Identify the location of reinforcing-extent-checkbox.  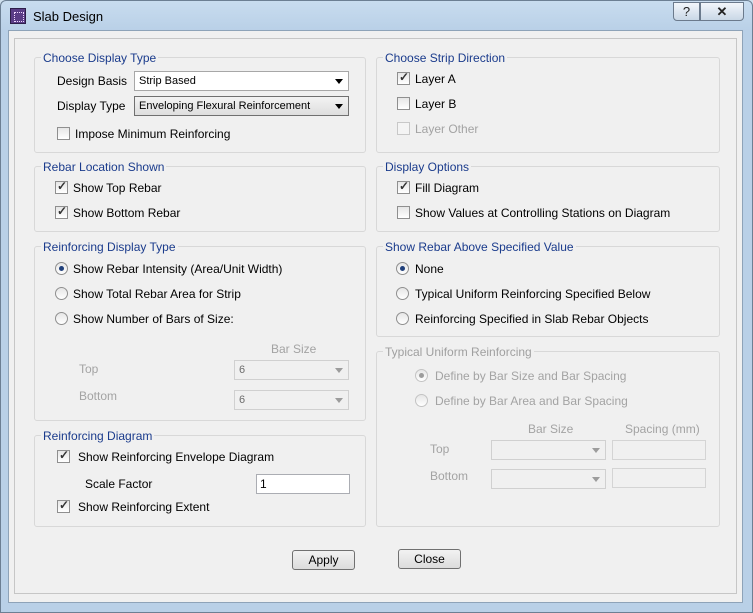
(63, 505).